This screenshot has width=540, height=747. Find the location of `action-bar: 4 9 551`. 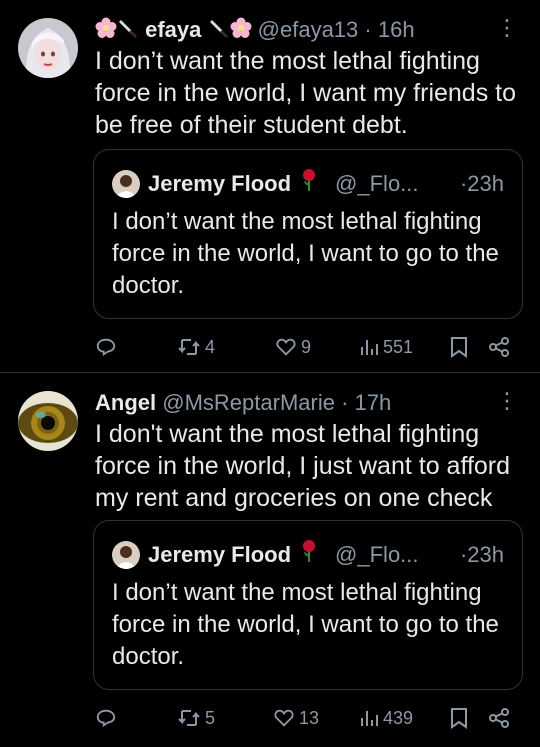

action-bar: 4 9 551 is located at coordinates (307, 347).